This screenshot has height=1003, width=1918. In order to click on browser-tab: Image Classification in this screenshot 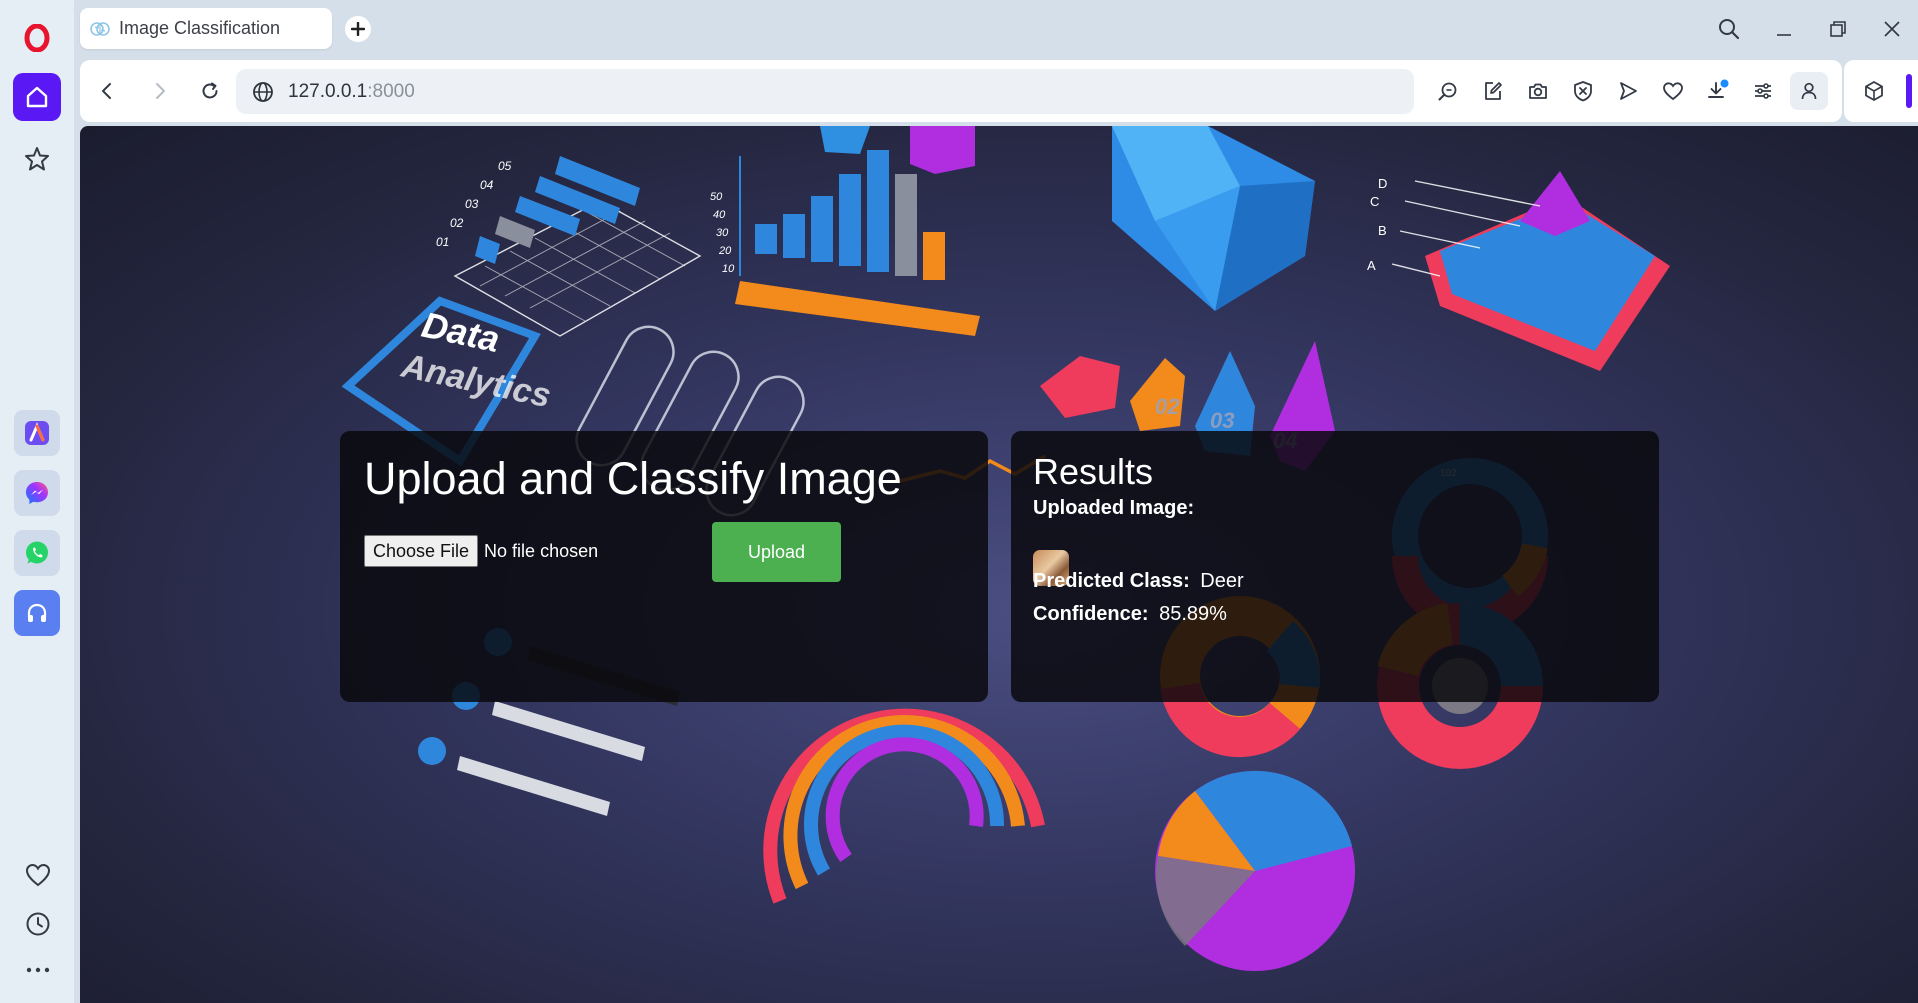, I will do `click(206, 28)`.